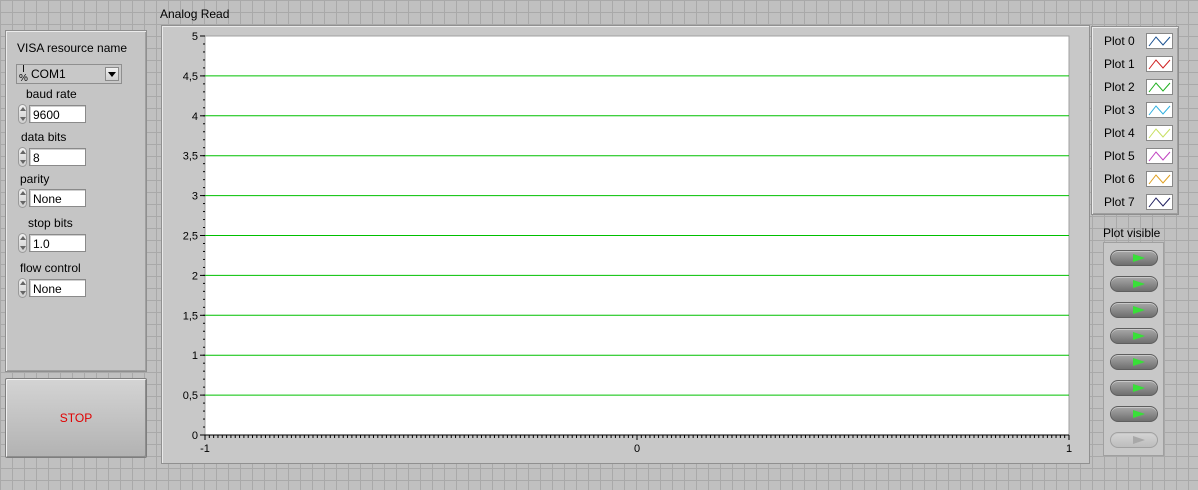 The image size is (1198, 490). Describe the element at coordinates (51, 94) in the screenshot. I see `baud-rate-label: baud rate` at that location.